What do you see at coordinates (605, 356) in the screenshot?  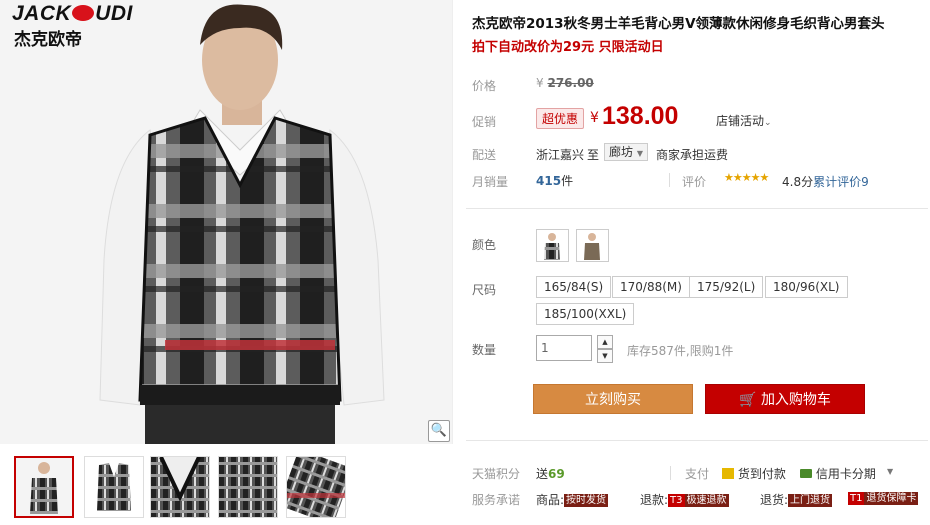 I see `quantity-decrease-icon: ▼` at bounding box center [605, 356].